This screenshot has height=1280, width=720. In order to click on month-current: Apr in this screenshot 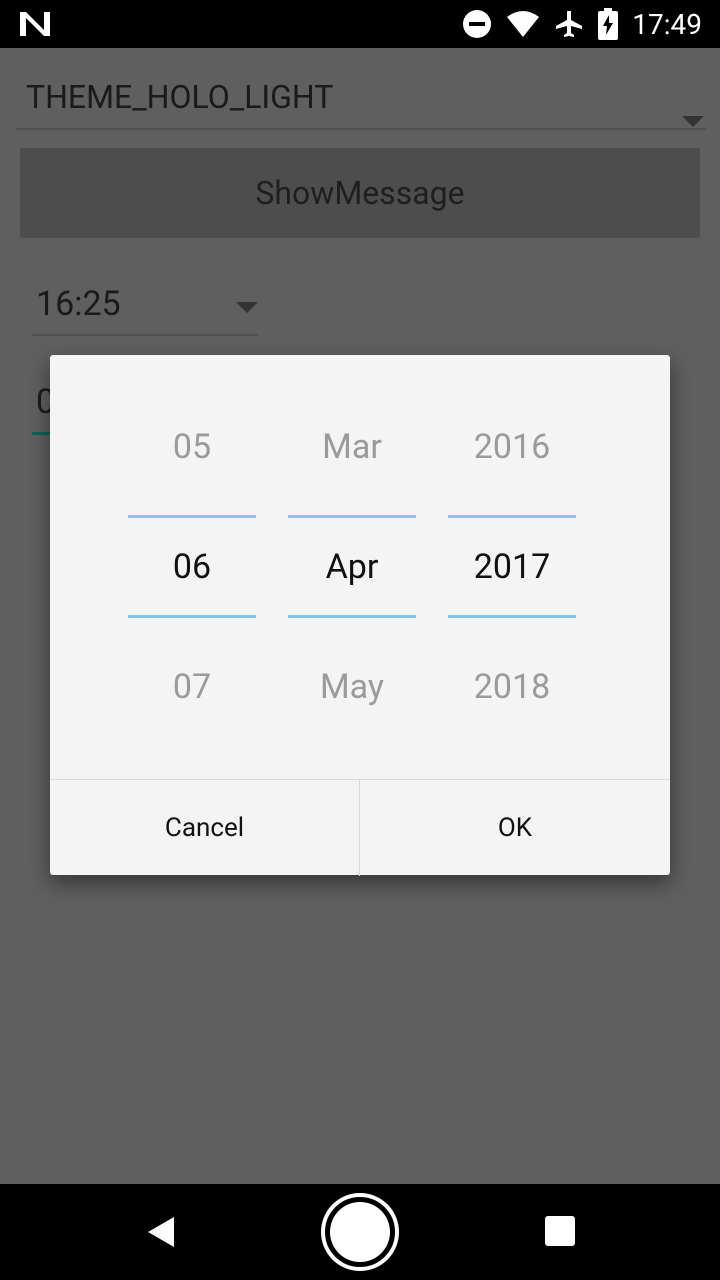, I will do `click(352, 567)`.